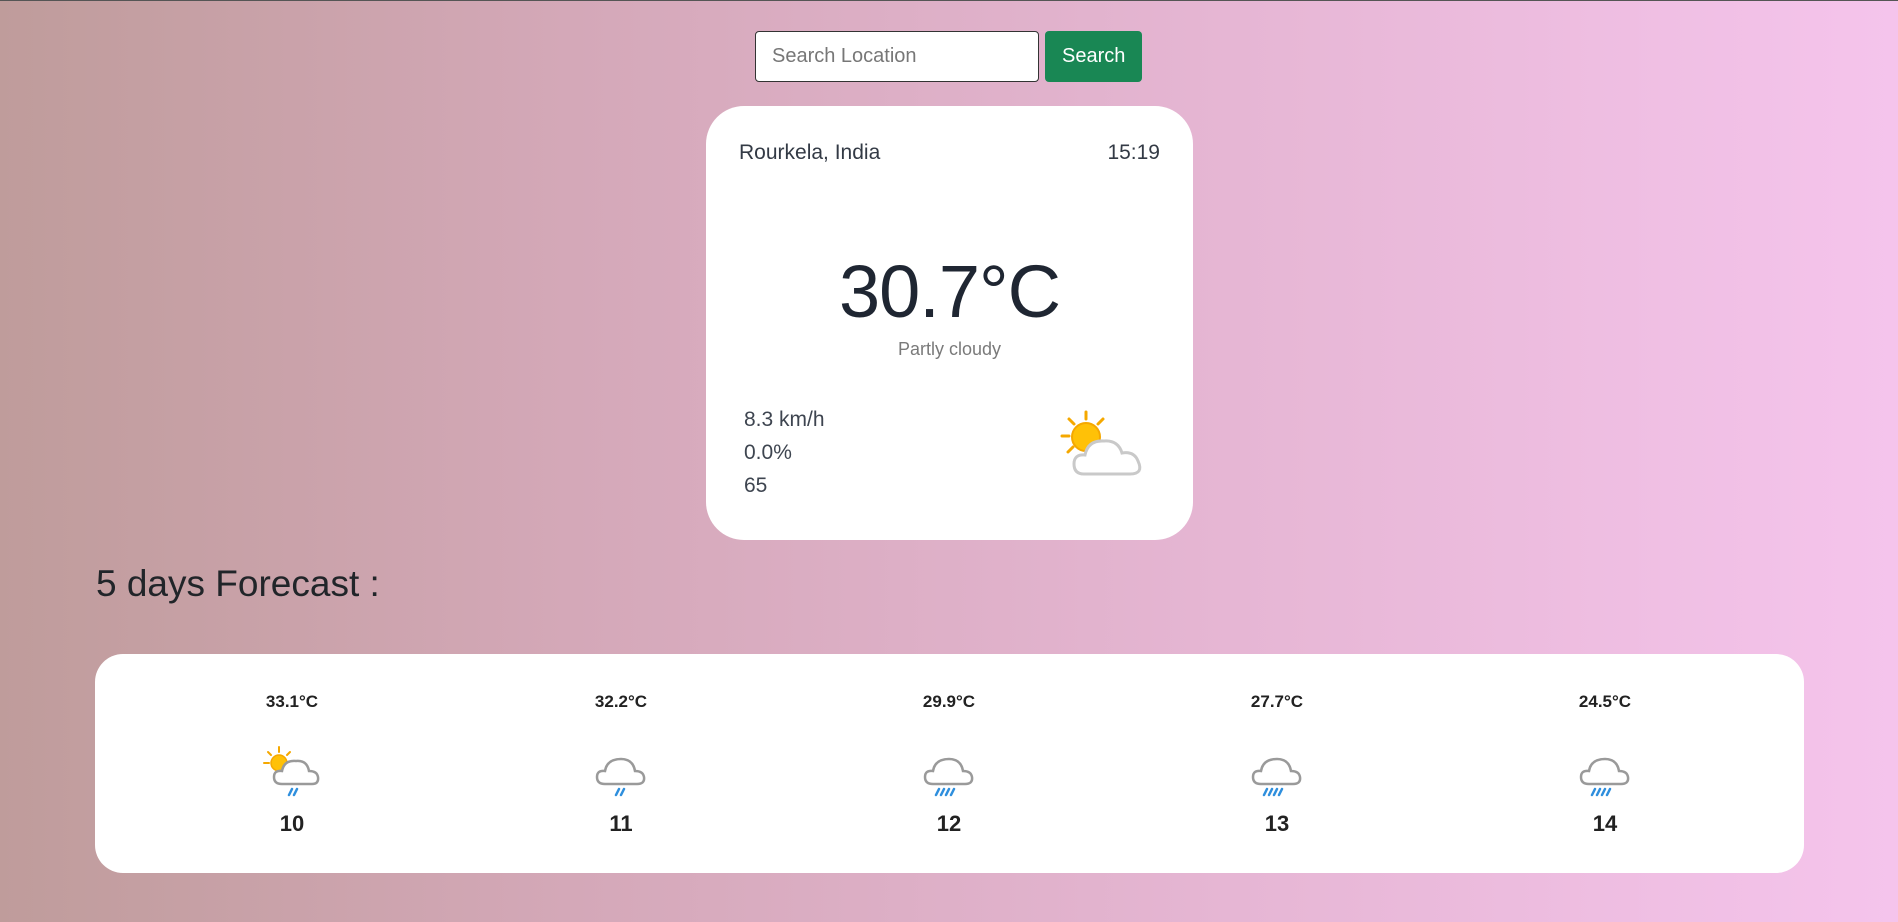 This screenshot has width=1898, height=922. I want to click on forecast-temperature: 32.2°C, so click(621, 701).